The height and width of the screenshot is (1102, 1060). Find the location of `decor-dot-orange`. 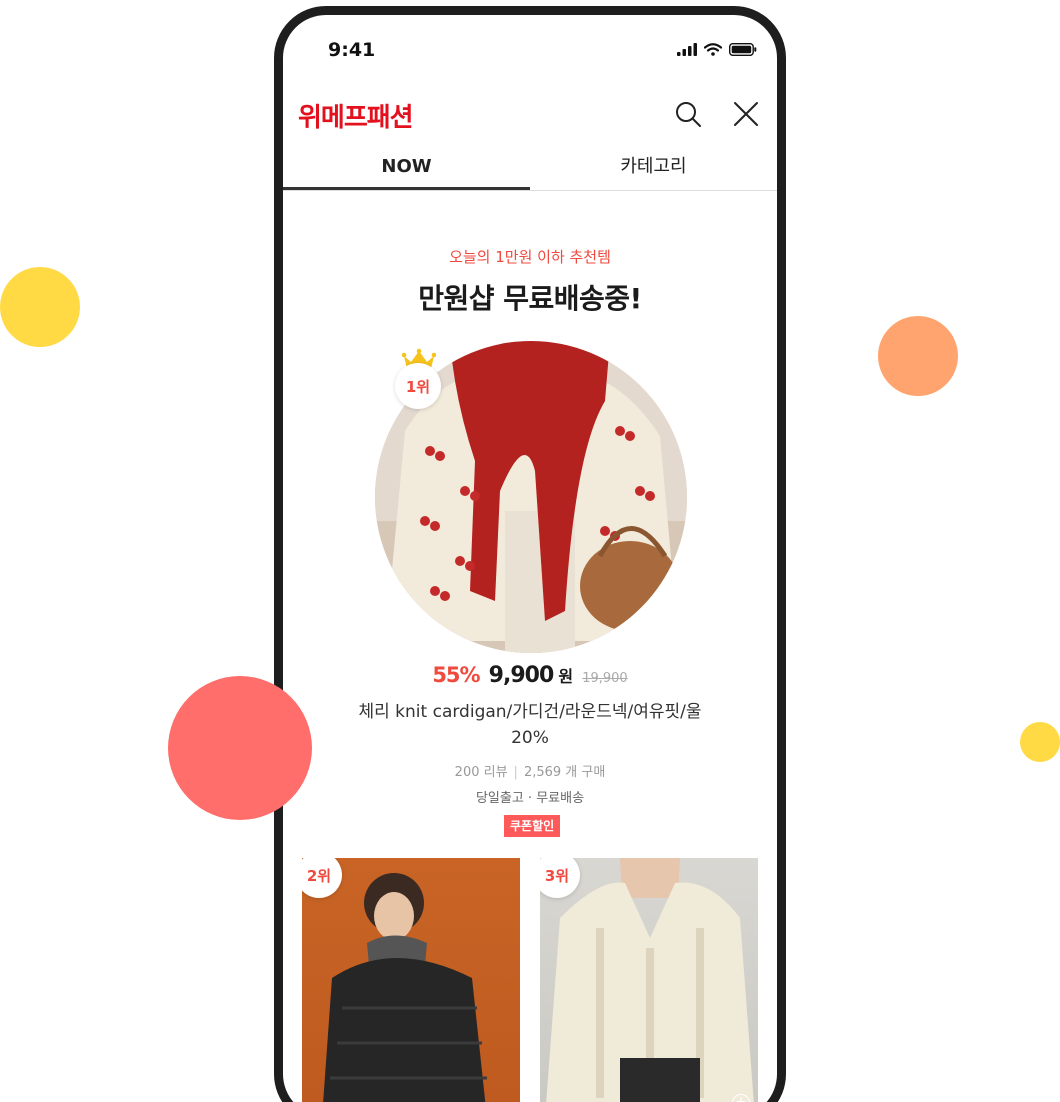

decor-dot-orange is located at coordinates (918, 356).